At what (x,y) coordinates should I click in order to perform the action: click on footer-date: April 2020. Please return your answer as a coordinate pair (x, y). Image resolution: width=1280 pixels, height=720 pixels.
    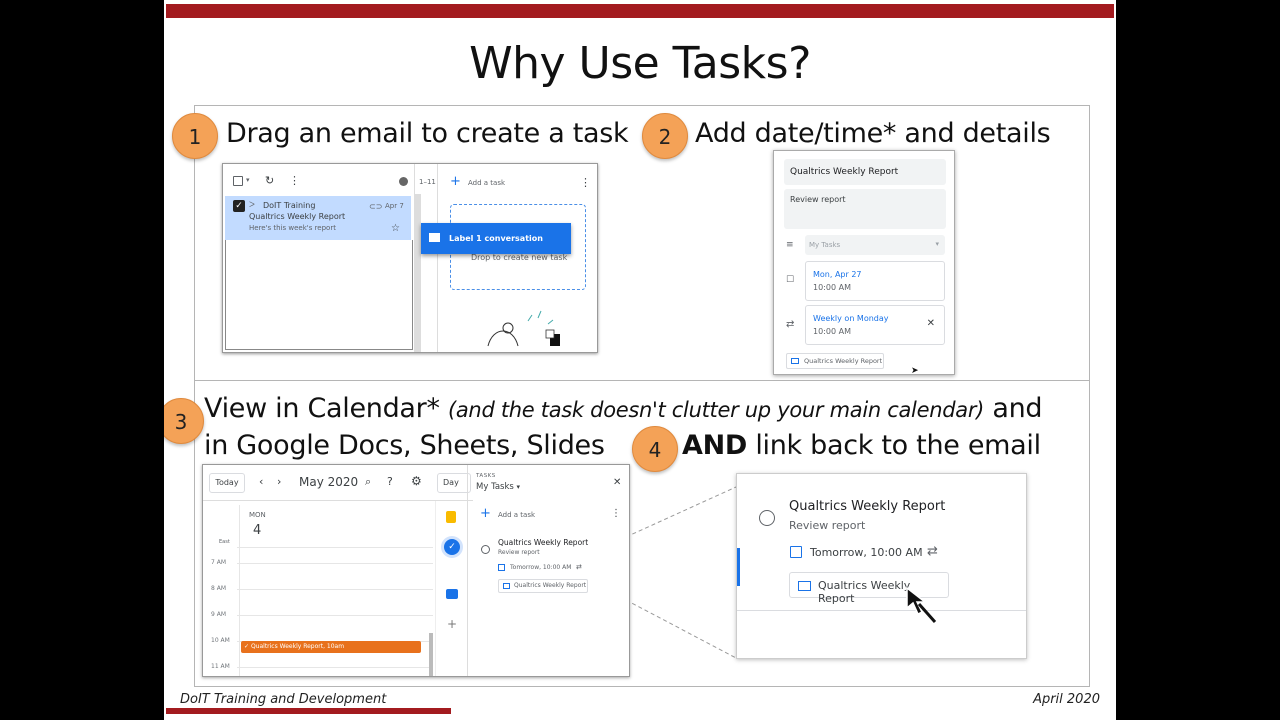
    Looking at the image, I should click on (1066, 699).